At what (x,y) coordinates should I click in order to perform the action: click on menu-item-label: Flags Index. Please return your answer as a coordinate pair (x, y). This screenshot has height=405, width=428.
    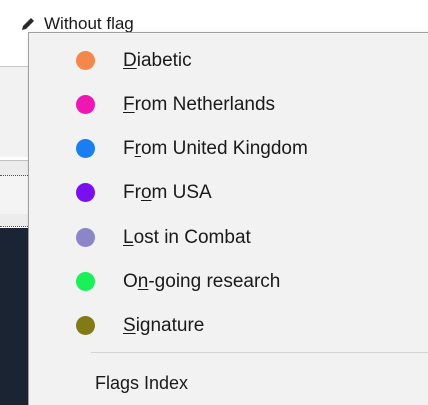
    Looking at the image, I should click on (142, 382).